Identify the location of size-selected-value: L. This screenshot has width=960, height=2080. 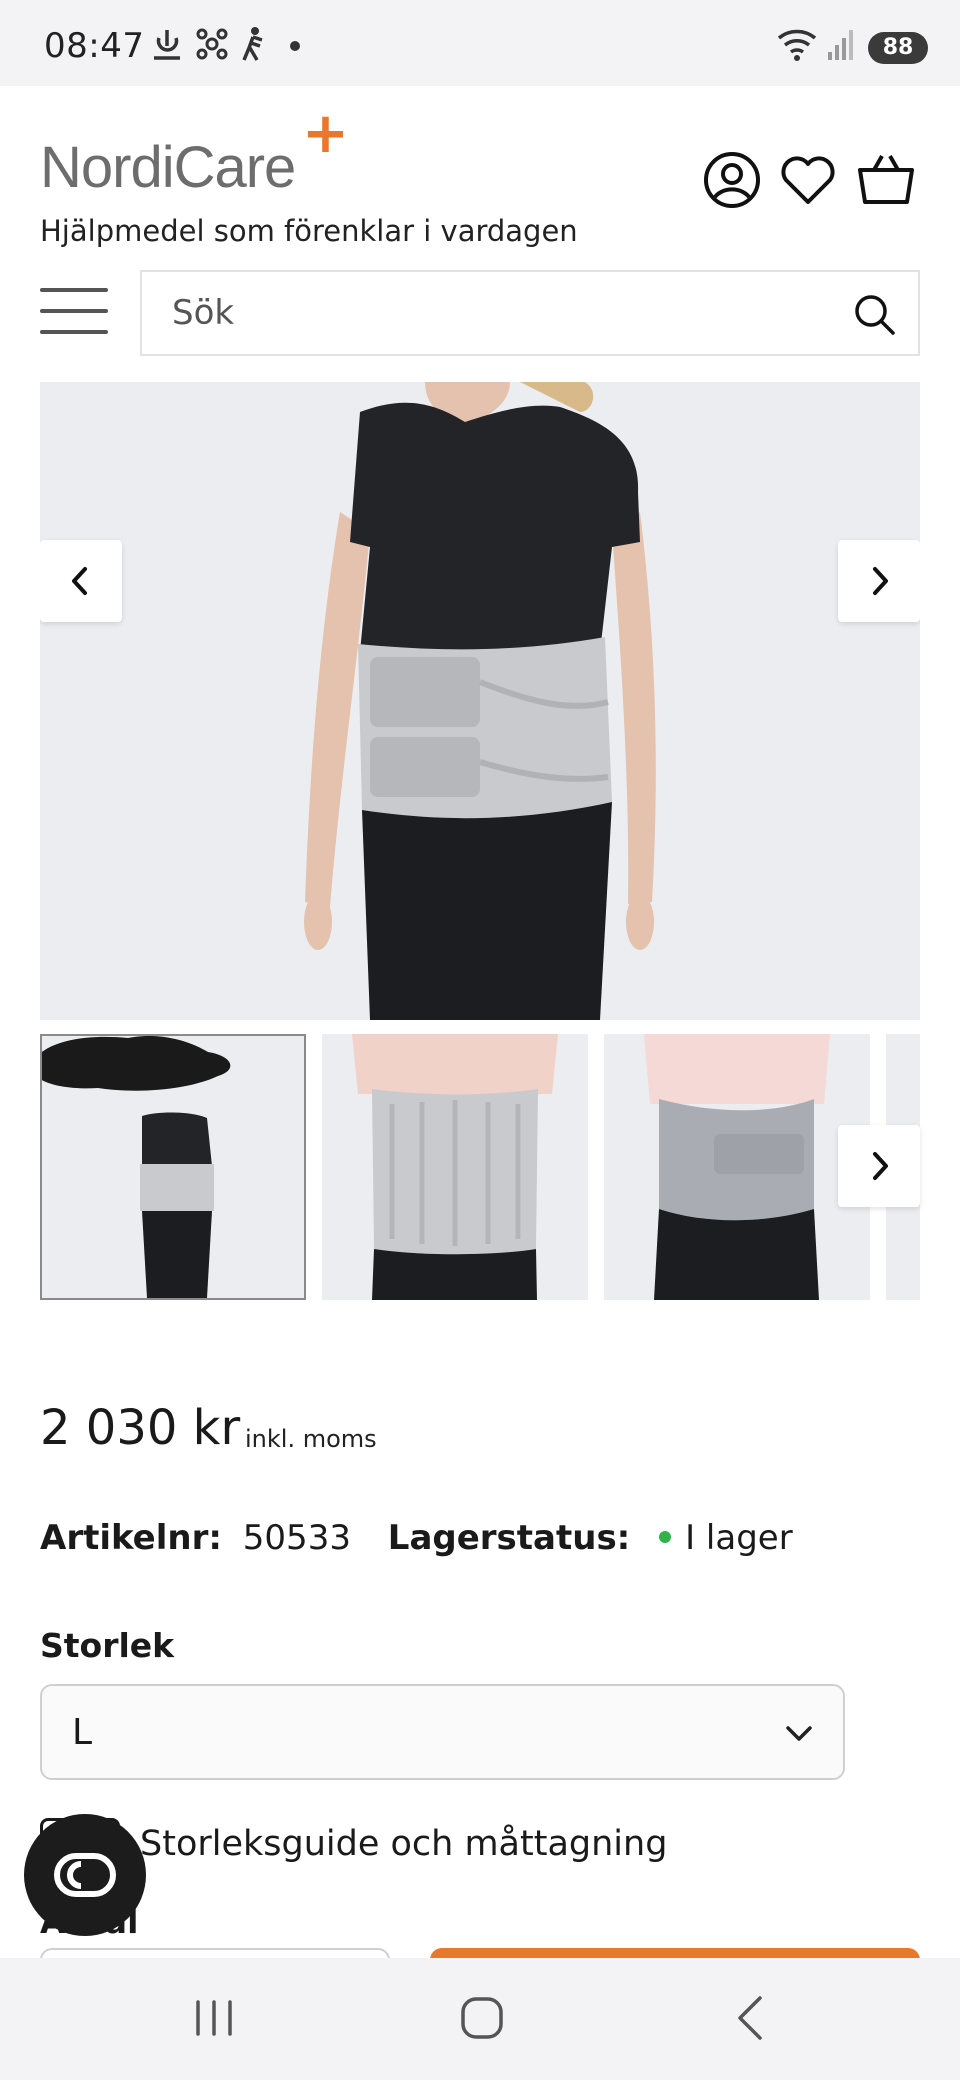
(82, 1732).